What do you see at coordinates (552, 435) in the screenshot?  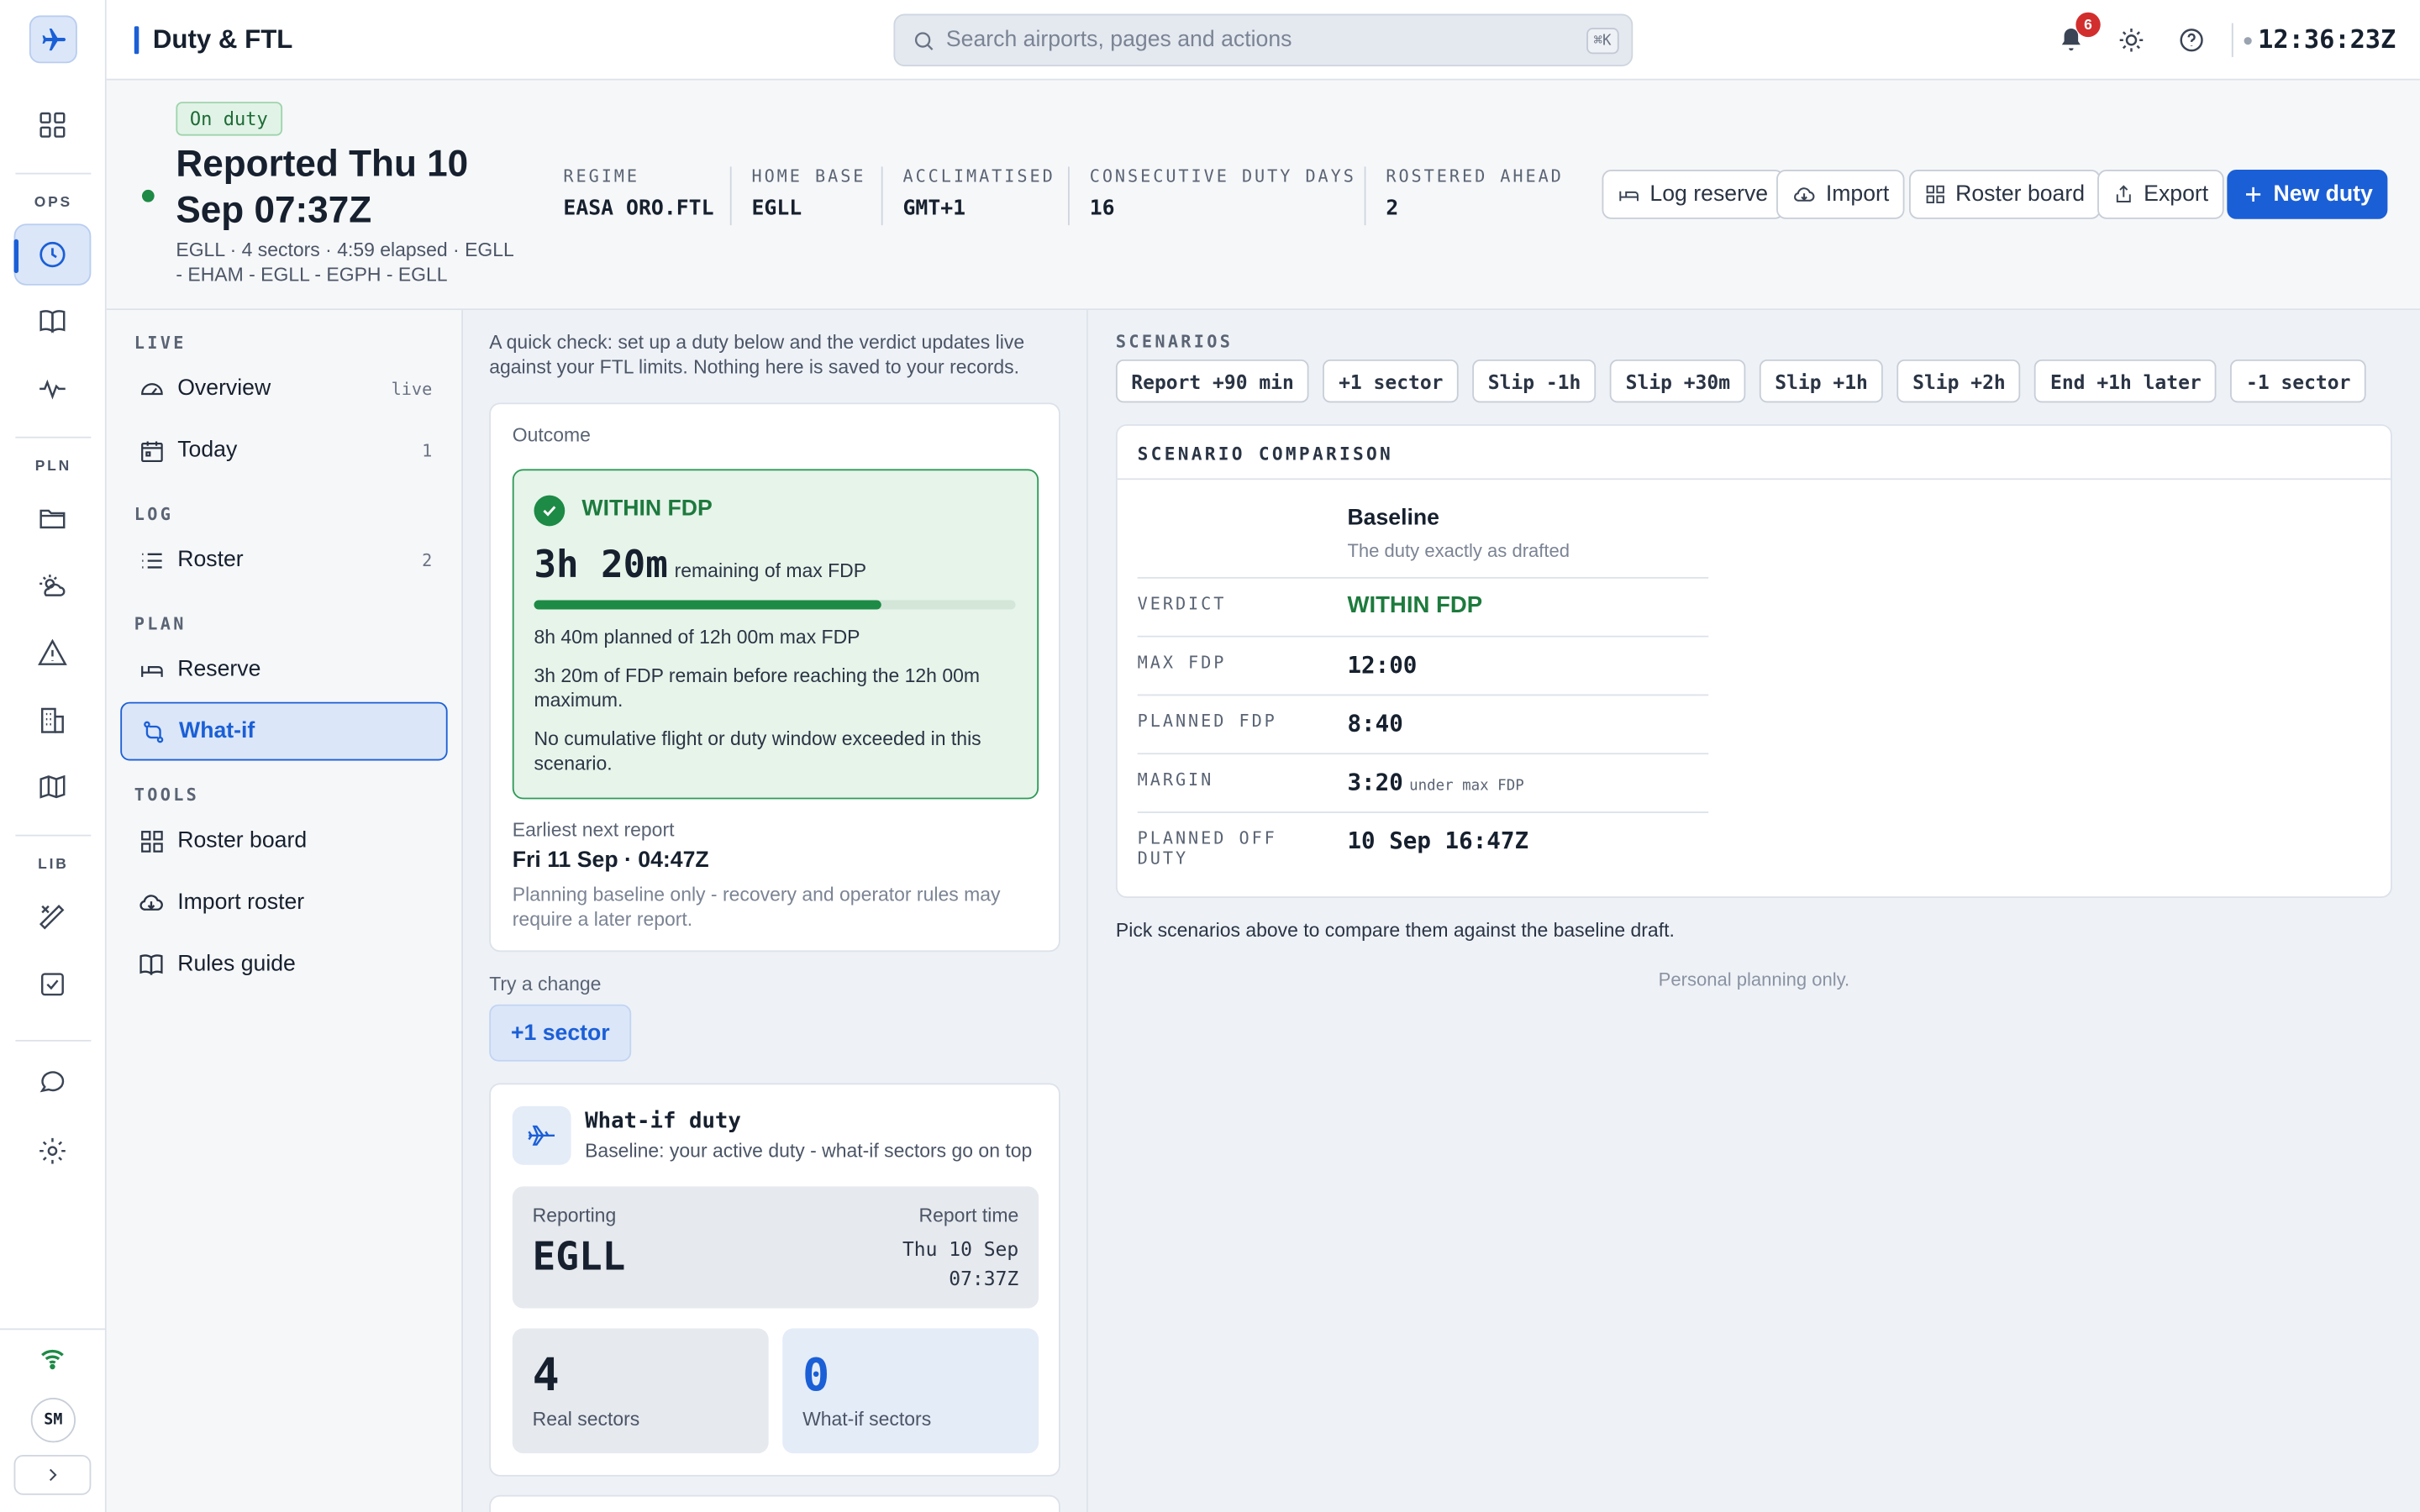 I see `outcome-label: Outcome` at bounding box center [552, 435].